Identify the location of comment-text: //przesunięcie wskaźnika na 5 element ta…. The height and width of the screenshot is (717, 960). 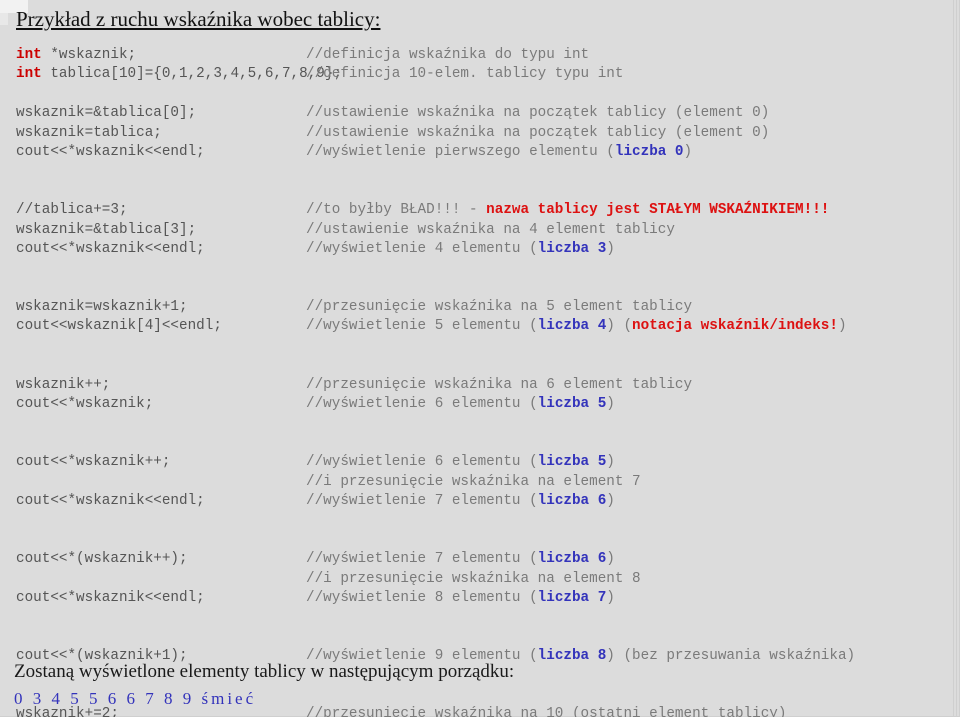
(499, 307).